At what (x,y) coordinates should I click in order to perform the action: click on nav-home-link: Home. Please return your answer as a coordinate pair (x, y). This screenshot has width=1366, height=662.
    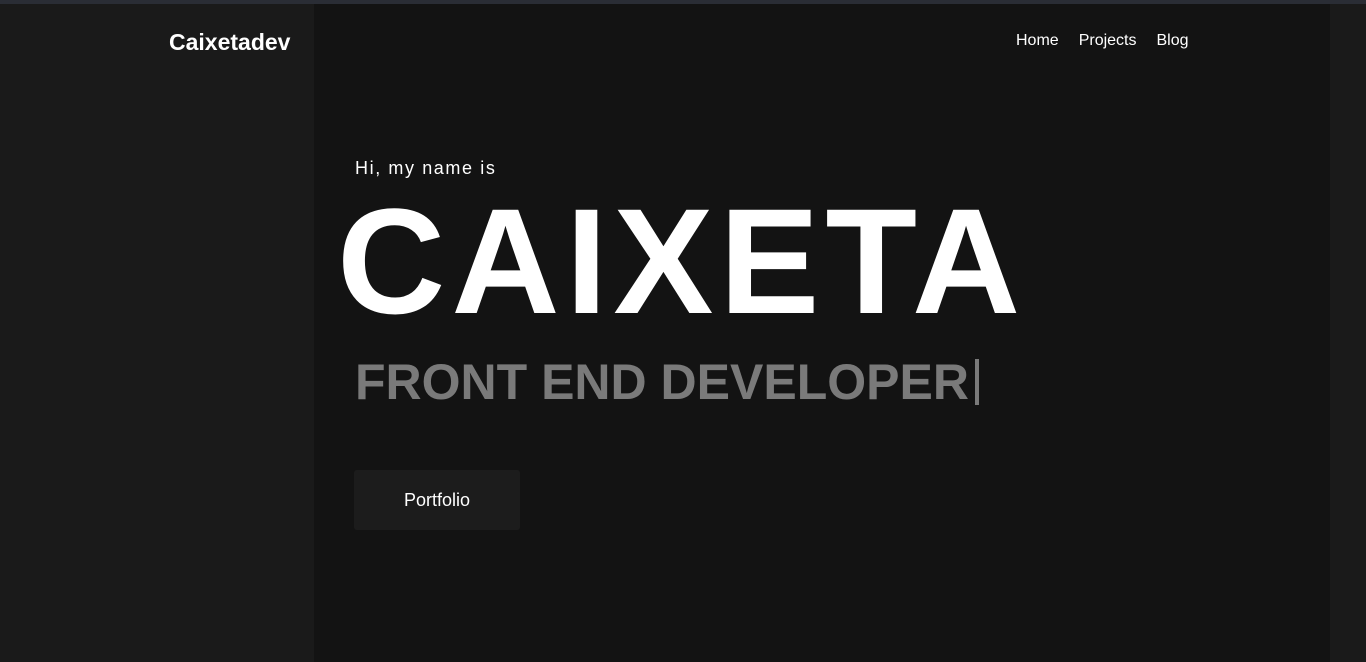
    Looking at the image, I should click on (1037, 41).